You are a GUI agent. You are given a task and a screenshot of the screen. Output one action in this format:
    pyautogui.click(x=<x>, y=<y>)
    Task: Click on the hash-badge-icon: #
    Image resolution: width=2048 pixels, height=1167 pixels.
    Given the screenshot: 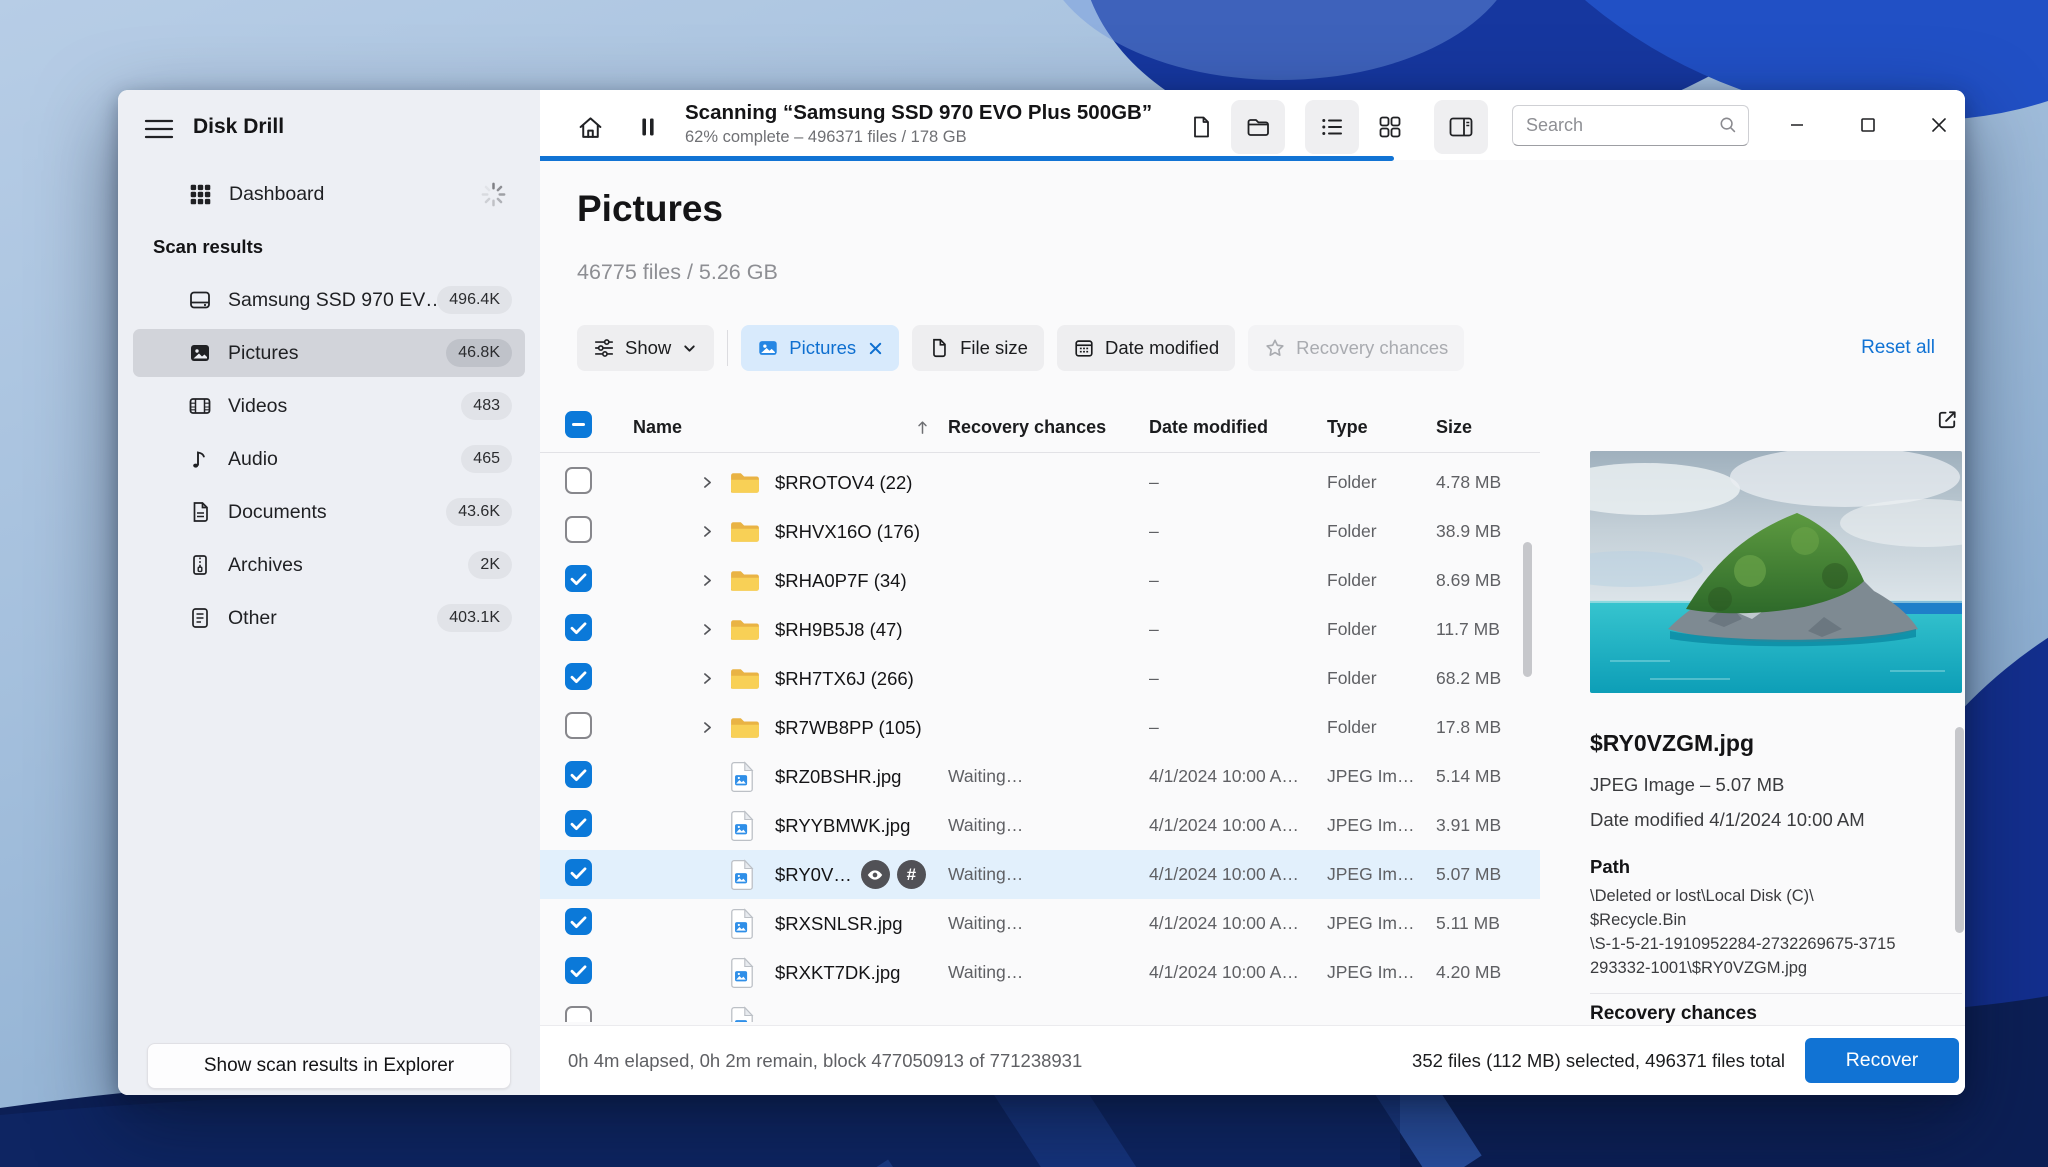 What is the action you would take?
    pyautogui.click(x=911, y=874)
    